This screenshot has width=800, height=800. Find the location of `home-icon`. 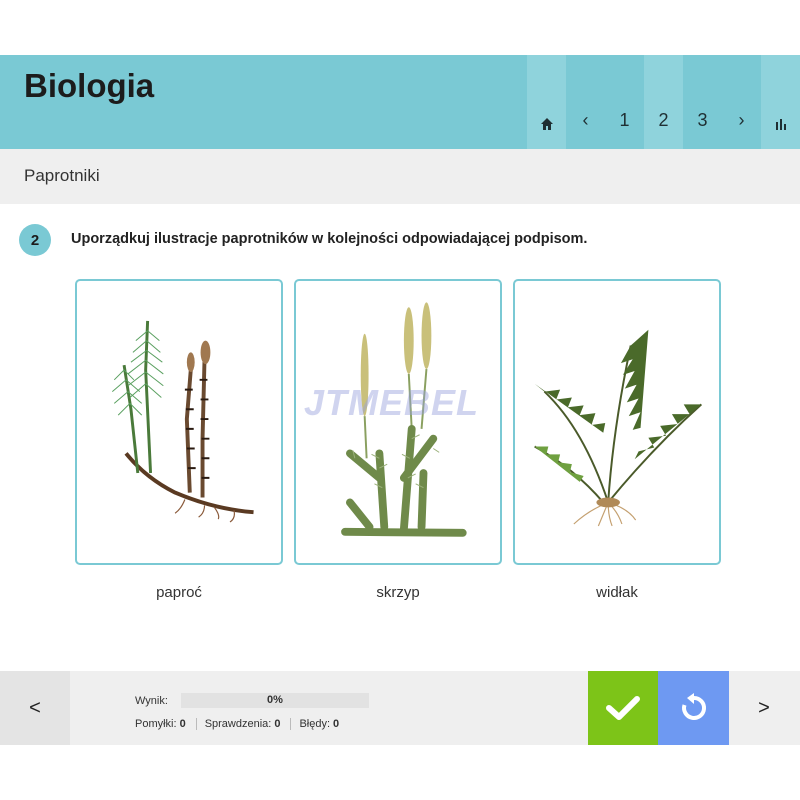

home-icon is located at coordinates (546, 124).